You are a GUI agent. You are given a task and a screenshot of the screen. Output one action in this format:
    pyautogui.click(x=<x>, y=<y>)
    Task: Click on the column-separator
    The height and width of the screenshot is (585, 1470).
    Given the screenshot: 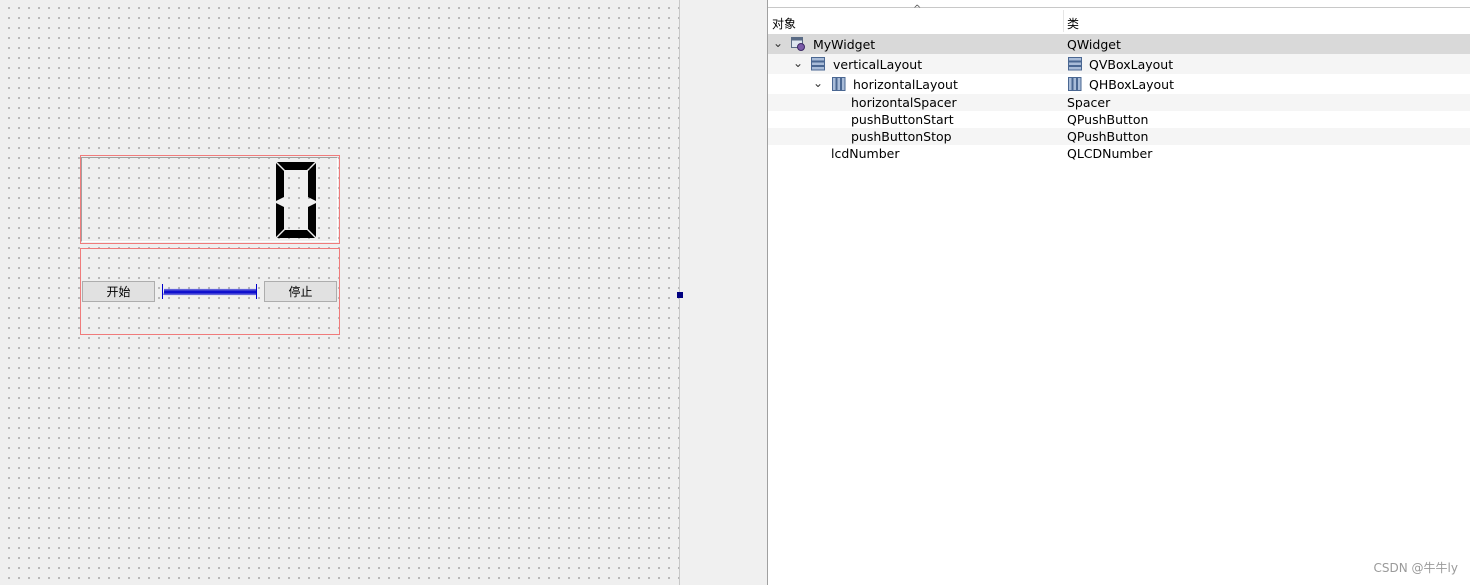 What is the action you would take?
    pyautogui.click(x=1063, y=21)
    